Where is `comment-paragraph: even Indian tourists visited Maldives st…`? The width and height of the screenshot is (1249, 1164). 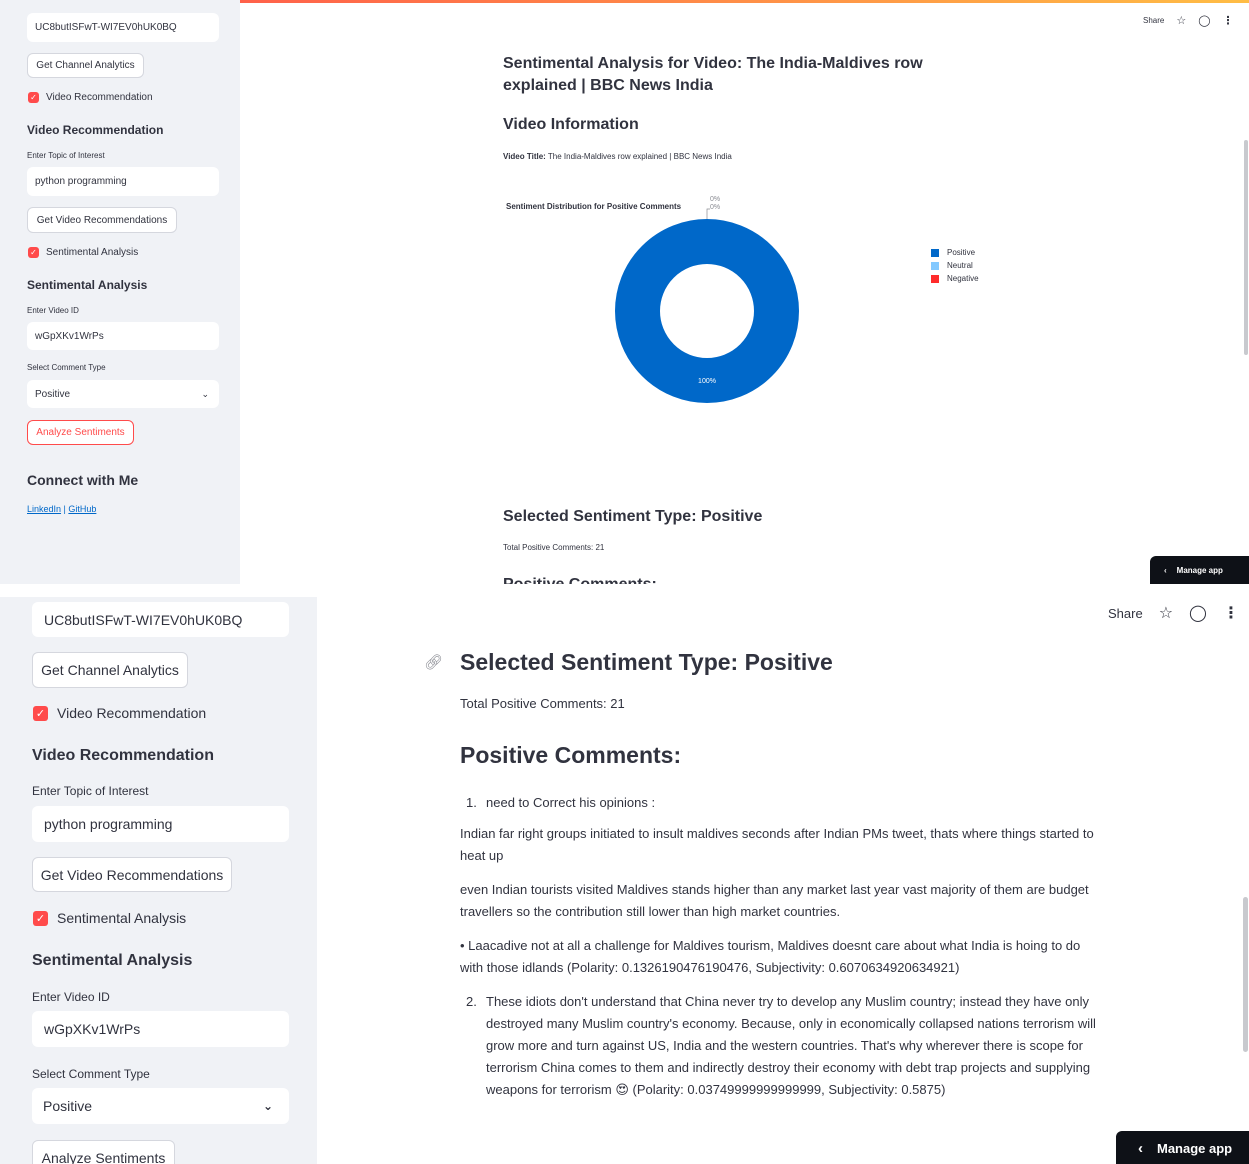 comment-paragraph: even Indian tourists visited Maldives st… is located at coordinates (774, 900).